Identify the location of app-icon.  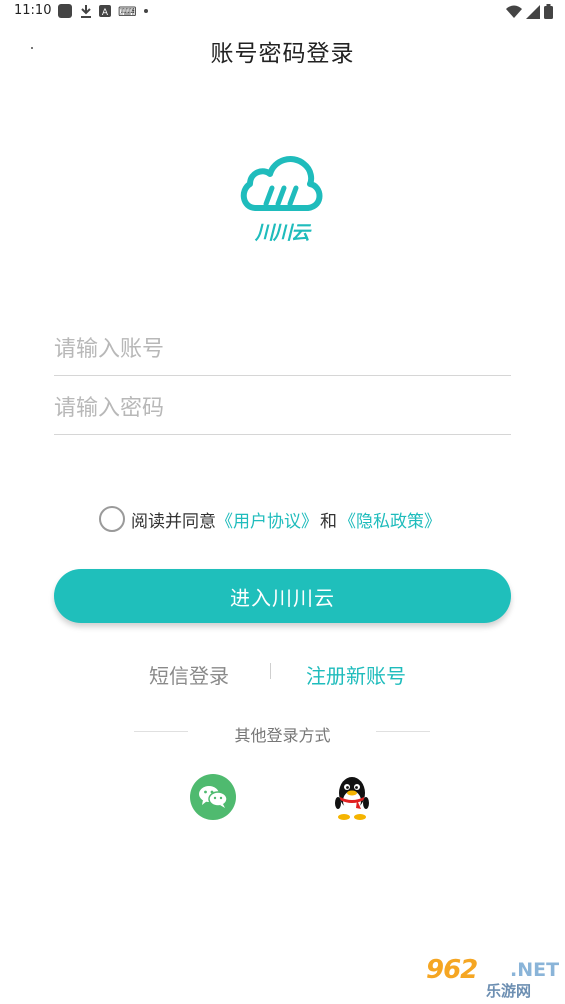
(65, 11).